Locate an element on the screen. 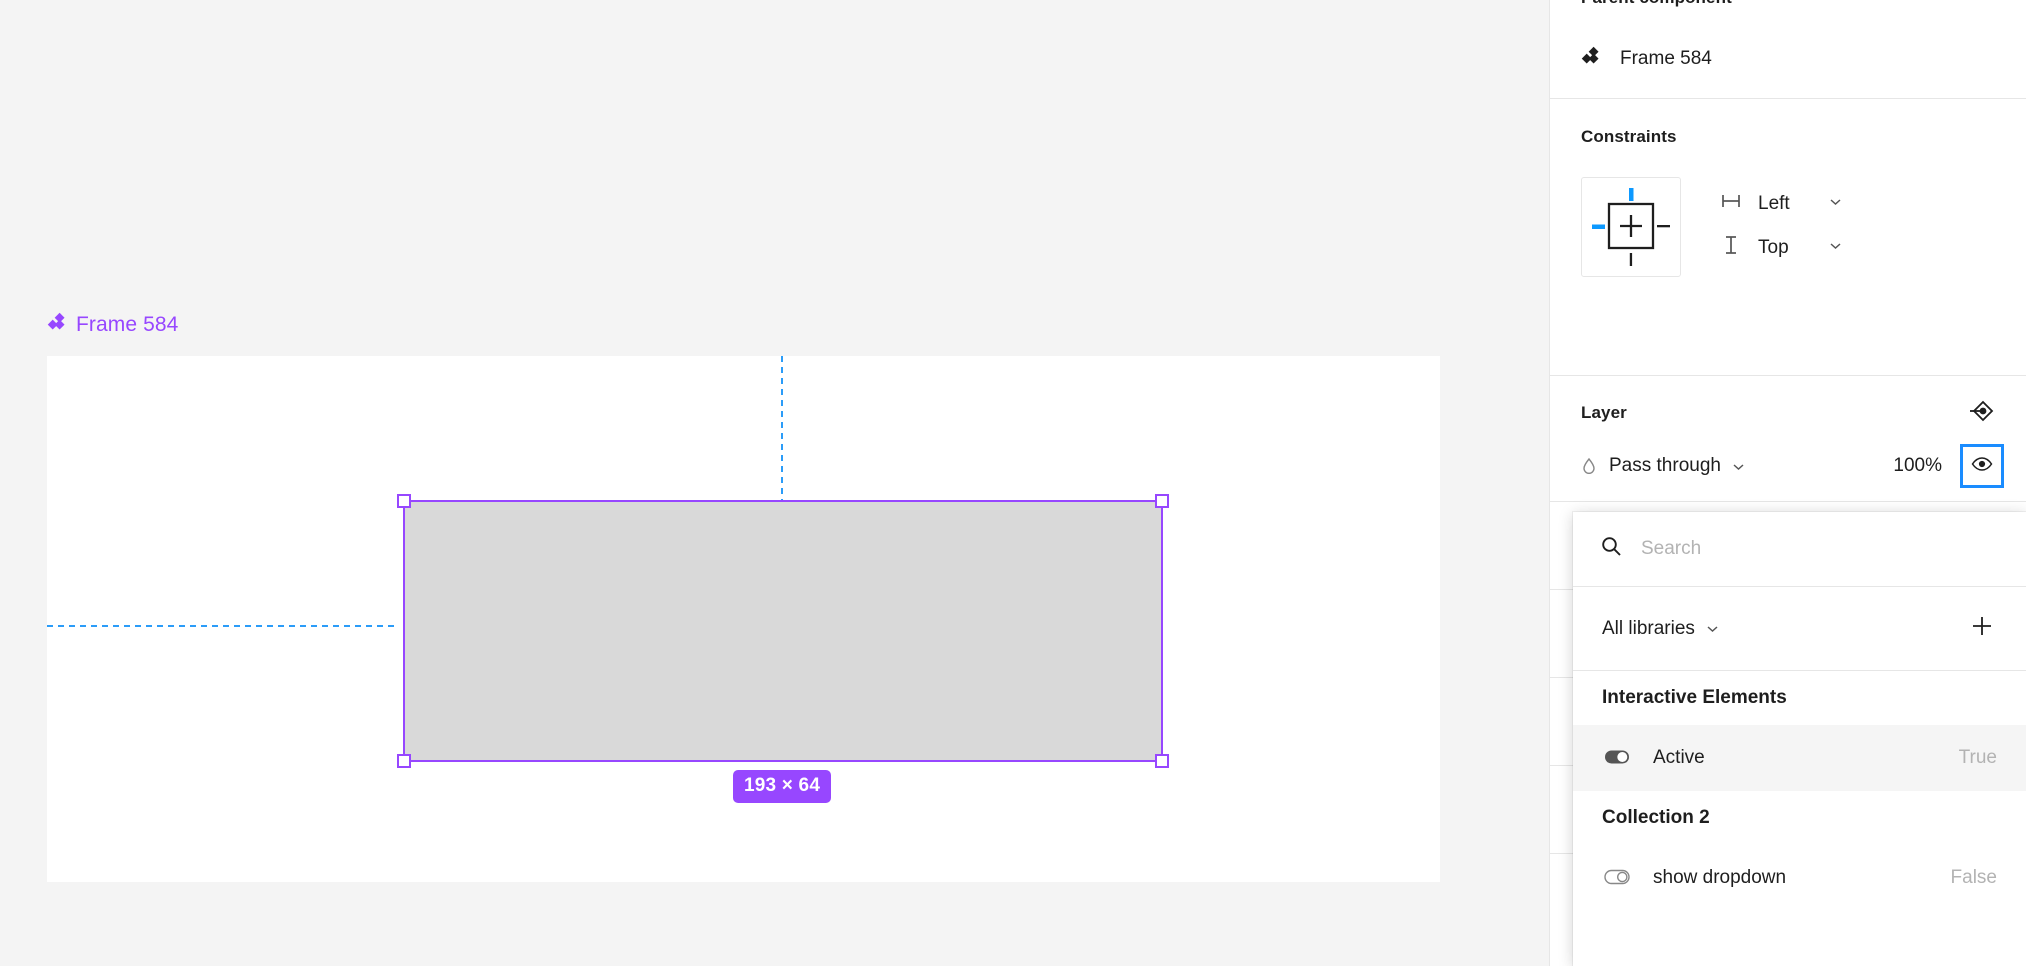  selected-rectangle is located at coordinates (783, 631).